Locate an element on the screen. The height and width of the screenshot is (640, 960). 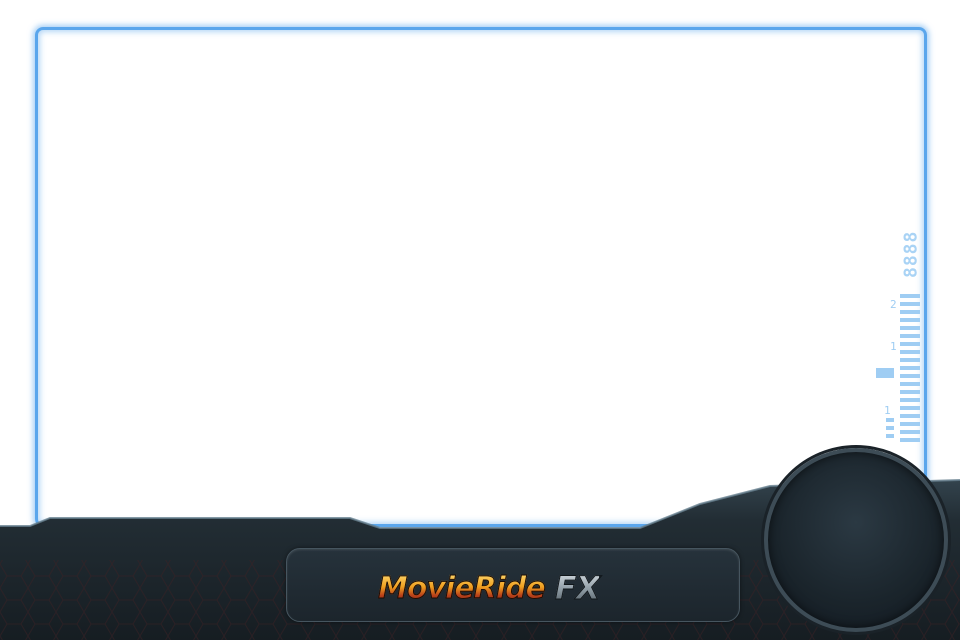
movieride-fx-logo: MovieRide FX is located at coordinates (518, 588).